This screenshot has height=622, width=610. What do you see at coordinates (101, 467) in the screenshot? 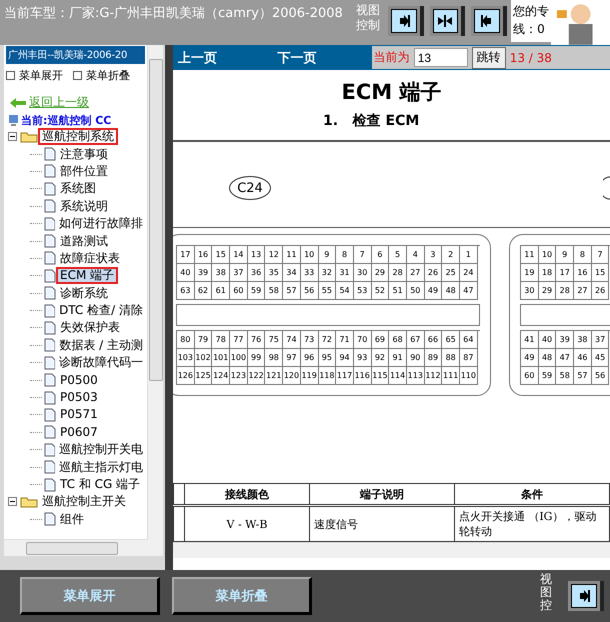
I see `tree-item: 巡航主指示灯电` at bounding box center [101, 467].